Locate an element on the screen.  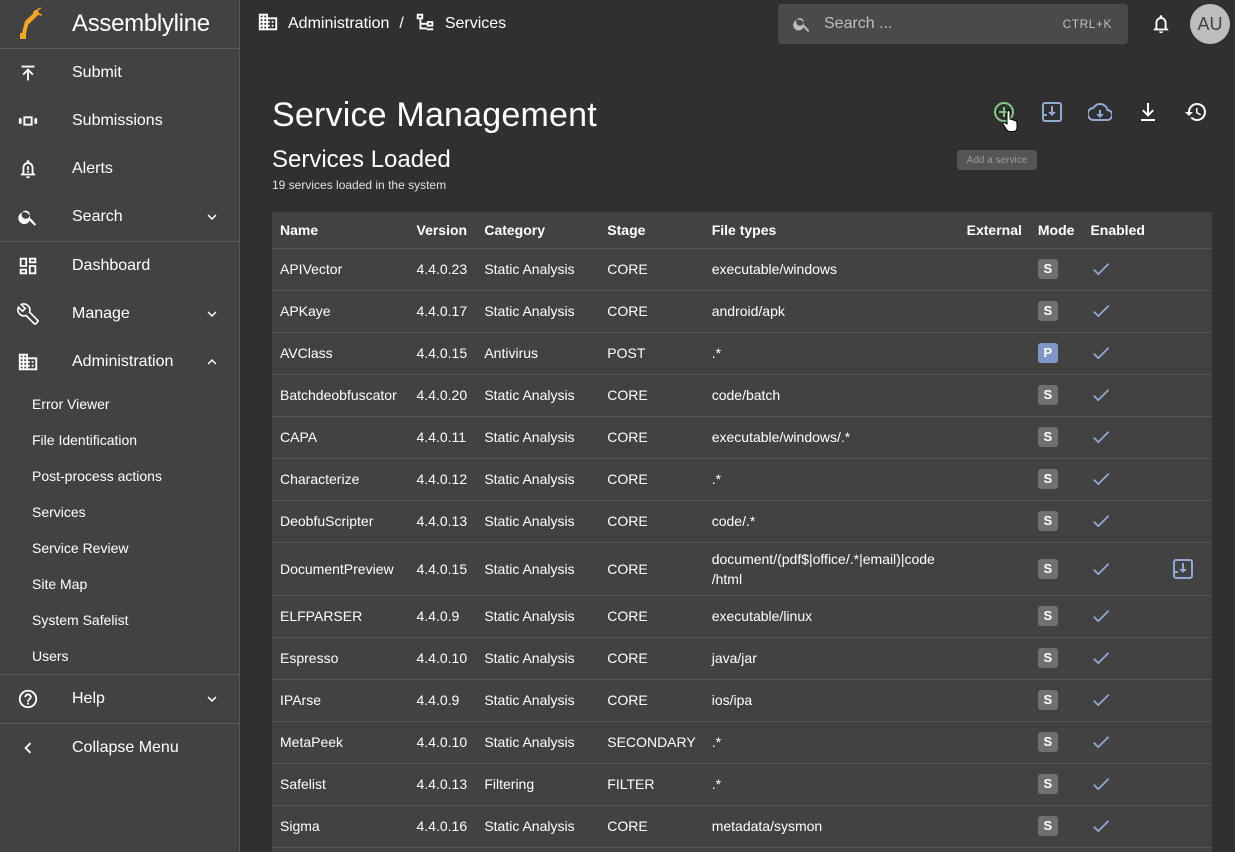
sidebar-item-submit: Submit is located at coordinates (119, 73).